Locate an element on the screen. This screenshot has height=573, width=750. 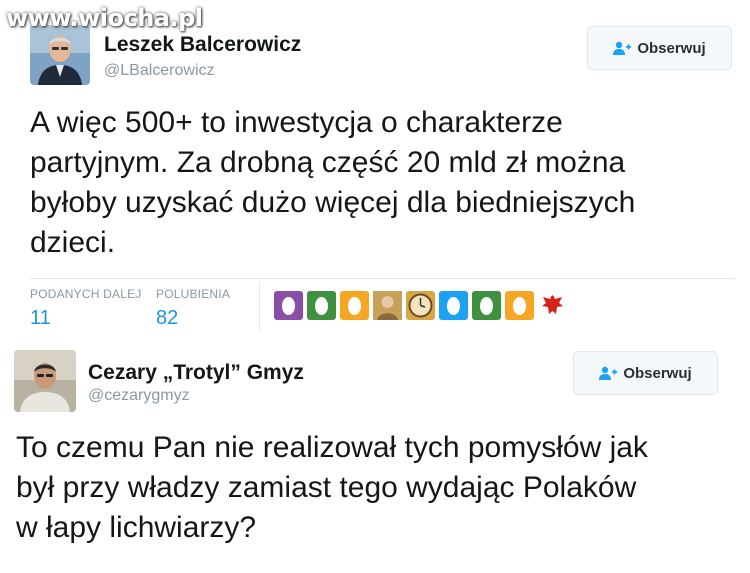
watermark: www.wiocha.pl is located at coordinates (104, 18).